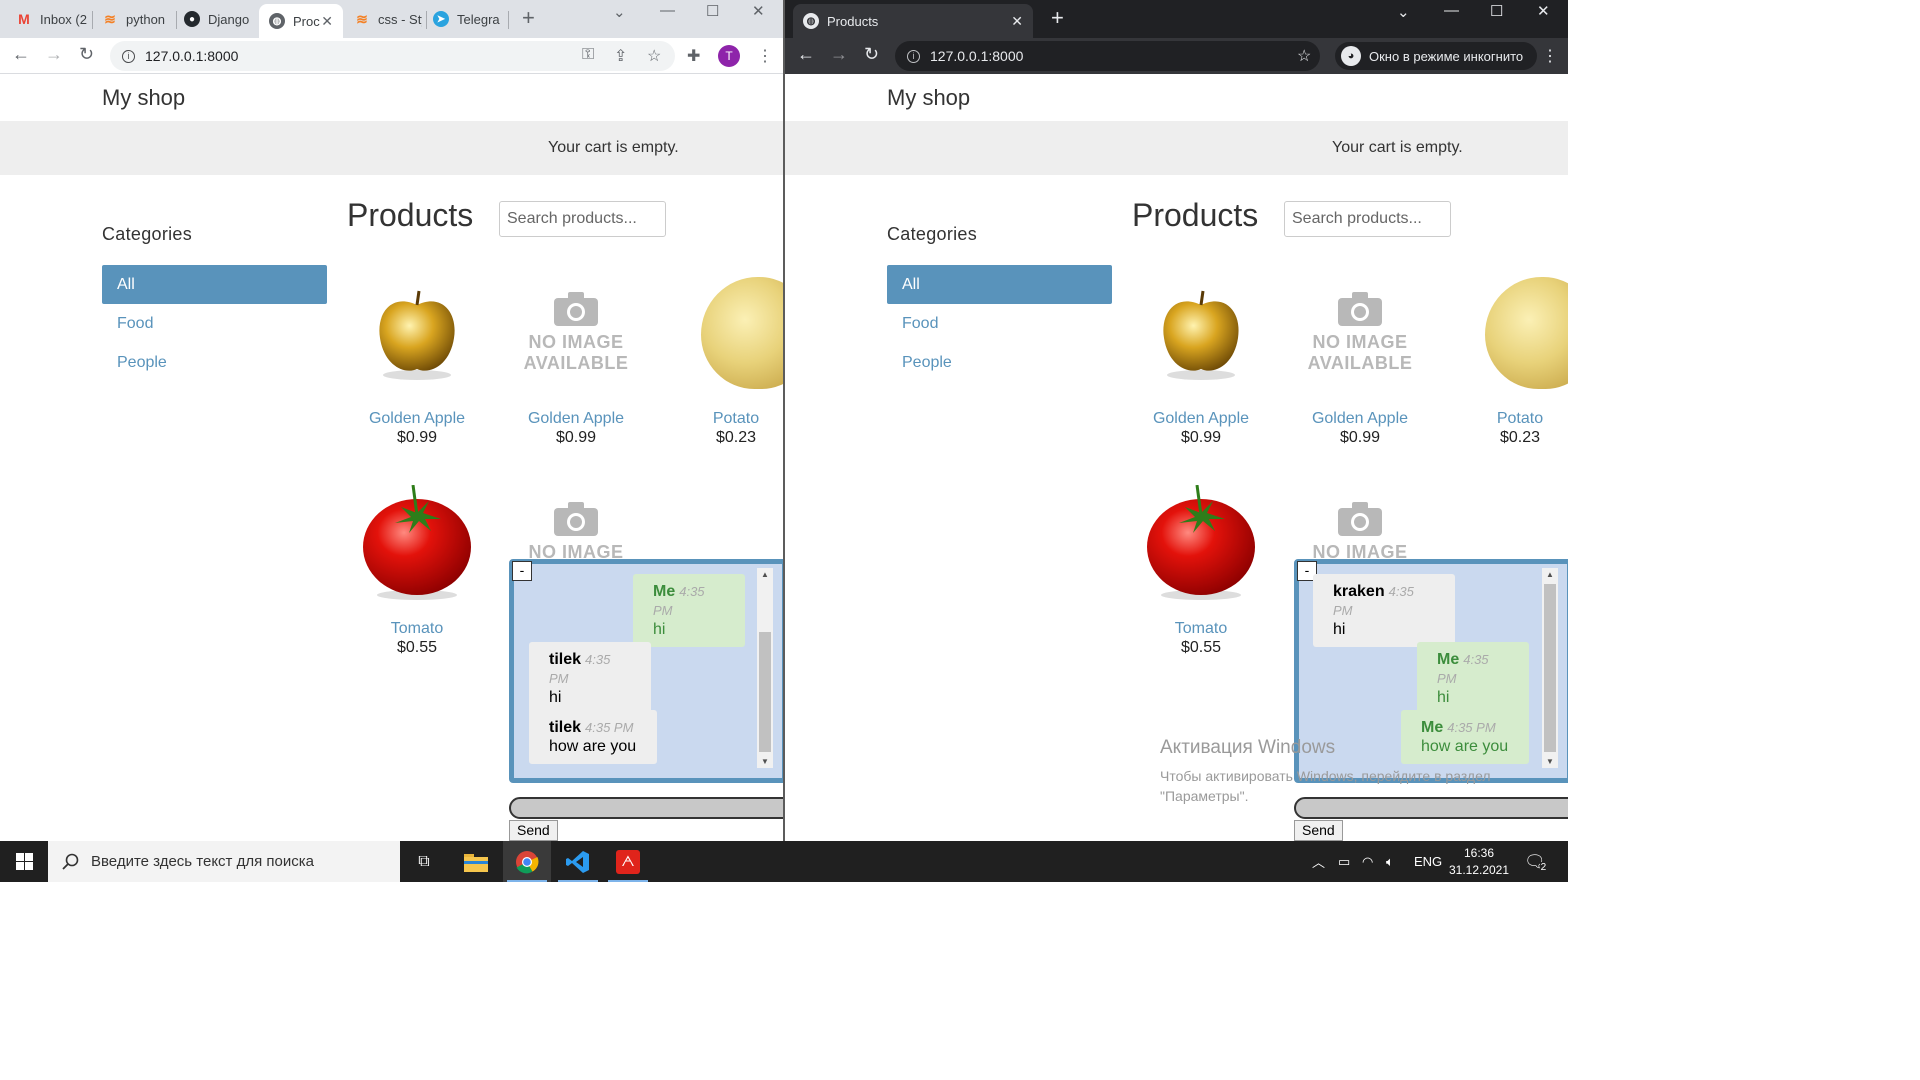 Image resolution: width=1920 pixels, height=1080 pixels. I want to click on network-icon: ◠, so click(1367, 861).